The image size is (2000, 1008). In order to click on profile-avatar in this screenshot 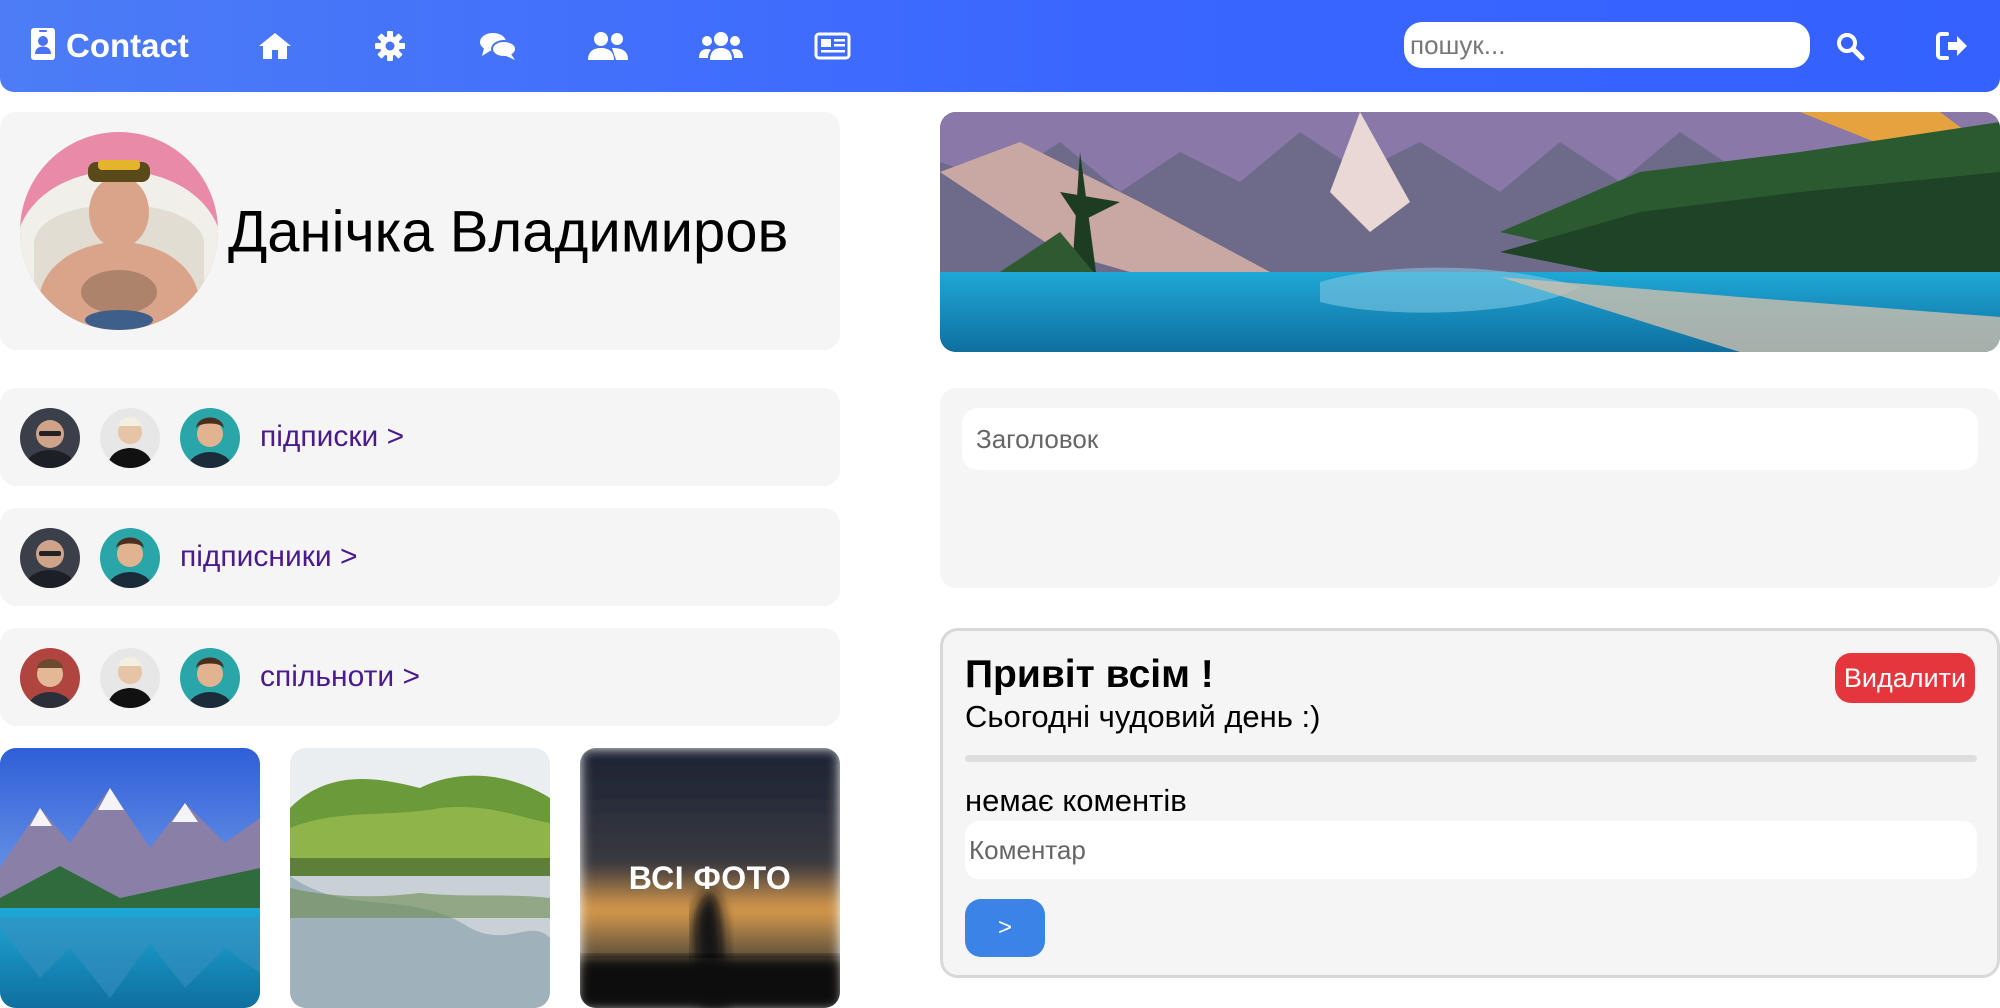, I will do `click(119, 231)`.